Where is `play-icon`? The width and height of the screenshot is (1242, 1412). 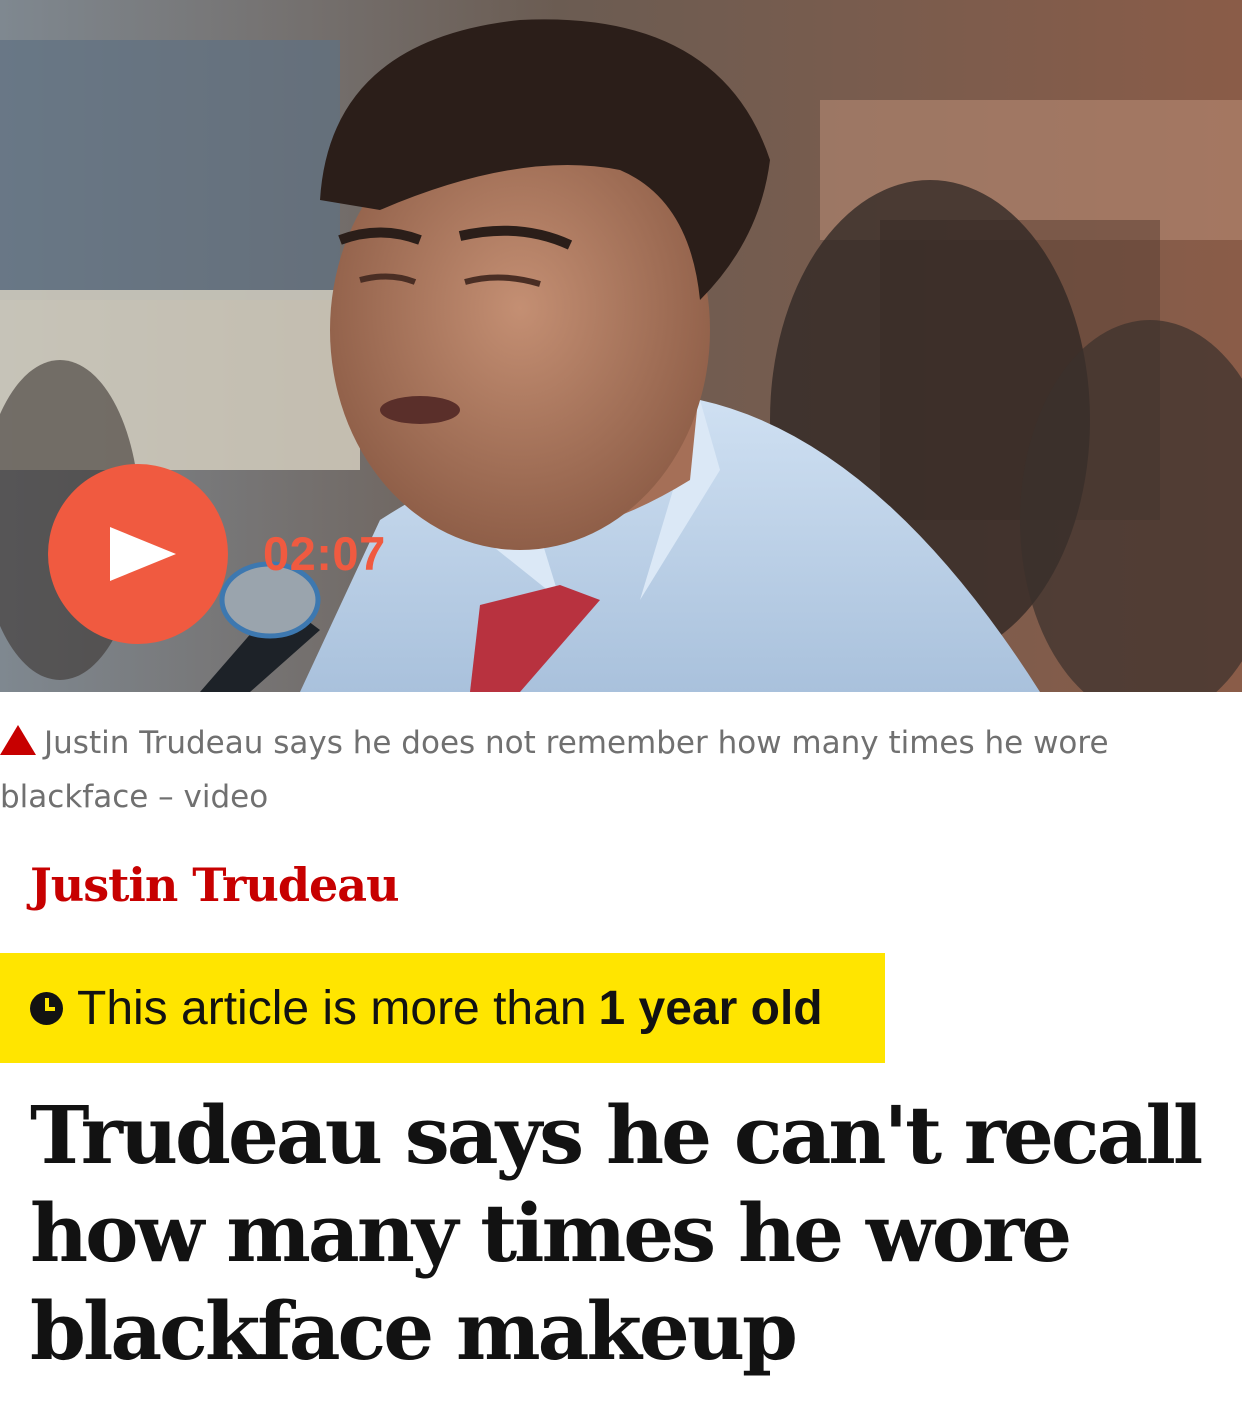
play-icon is located at coordinates (143, 554).